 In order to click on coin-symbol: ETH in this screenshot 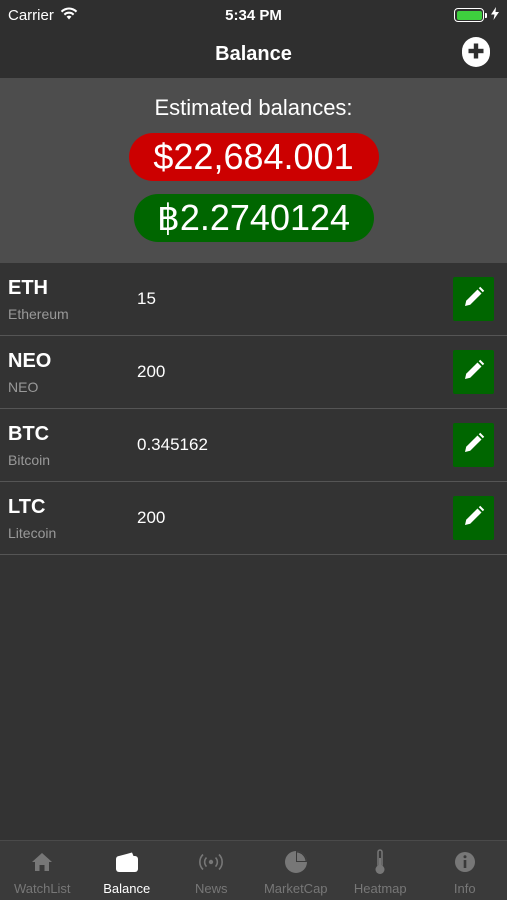, I will do `click(28, 288)`.